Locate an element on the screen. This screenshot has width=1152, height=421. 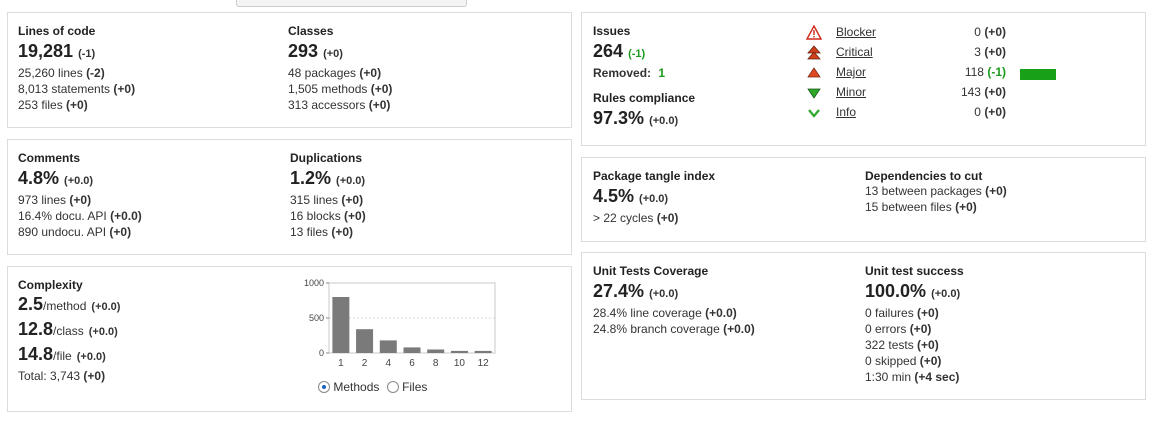
metric-line: 13 files (+0) is located at coordinates (322, 232).